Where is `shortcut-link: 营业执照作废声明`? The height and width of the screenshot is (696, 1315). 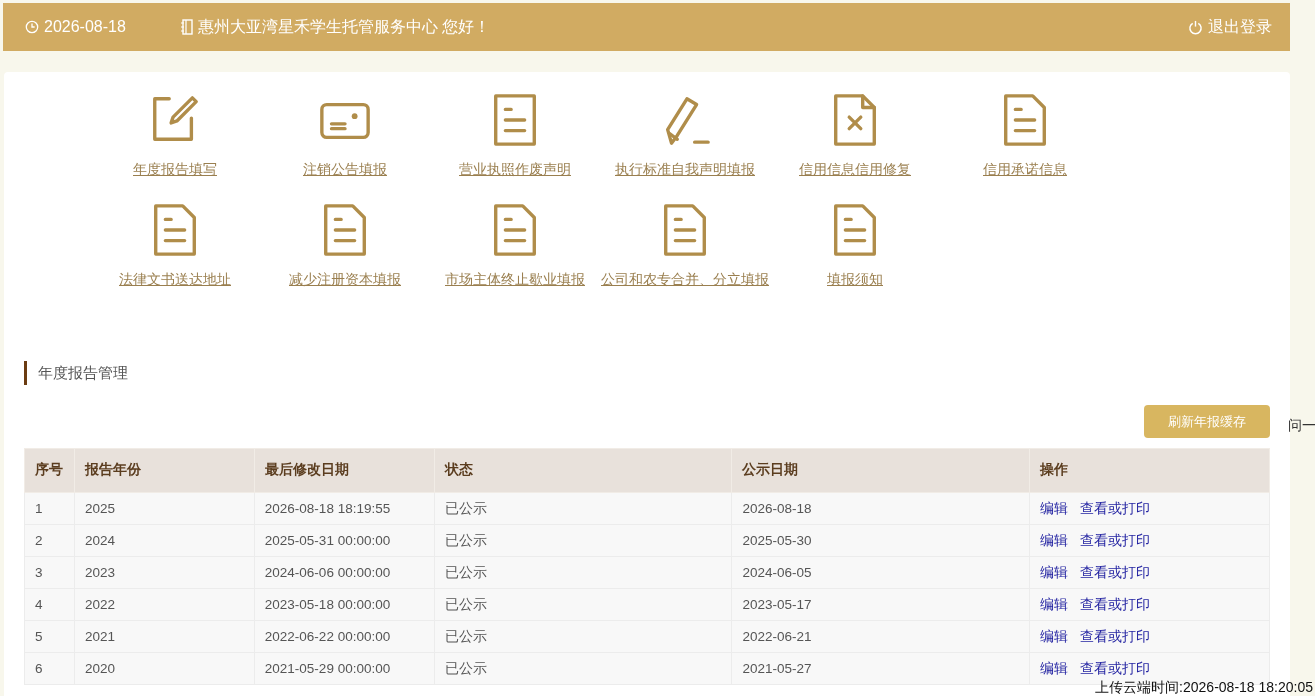
shortcut-link: 营业执照作废声明 is located at coordinates (515, 170).